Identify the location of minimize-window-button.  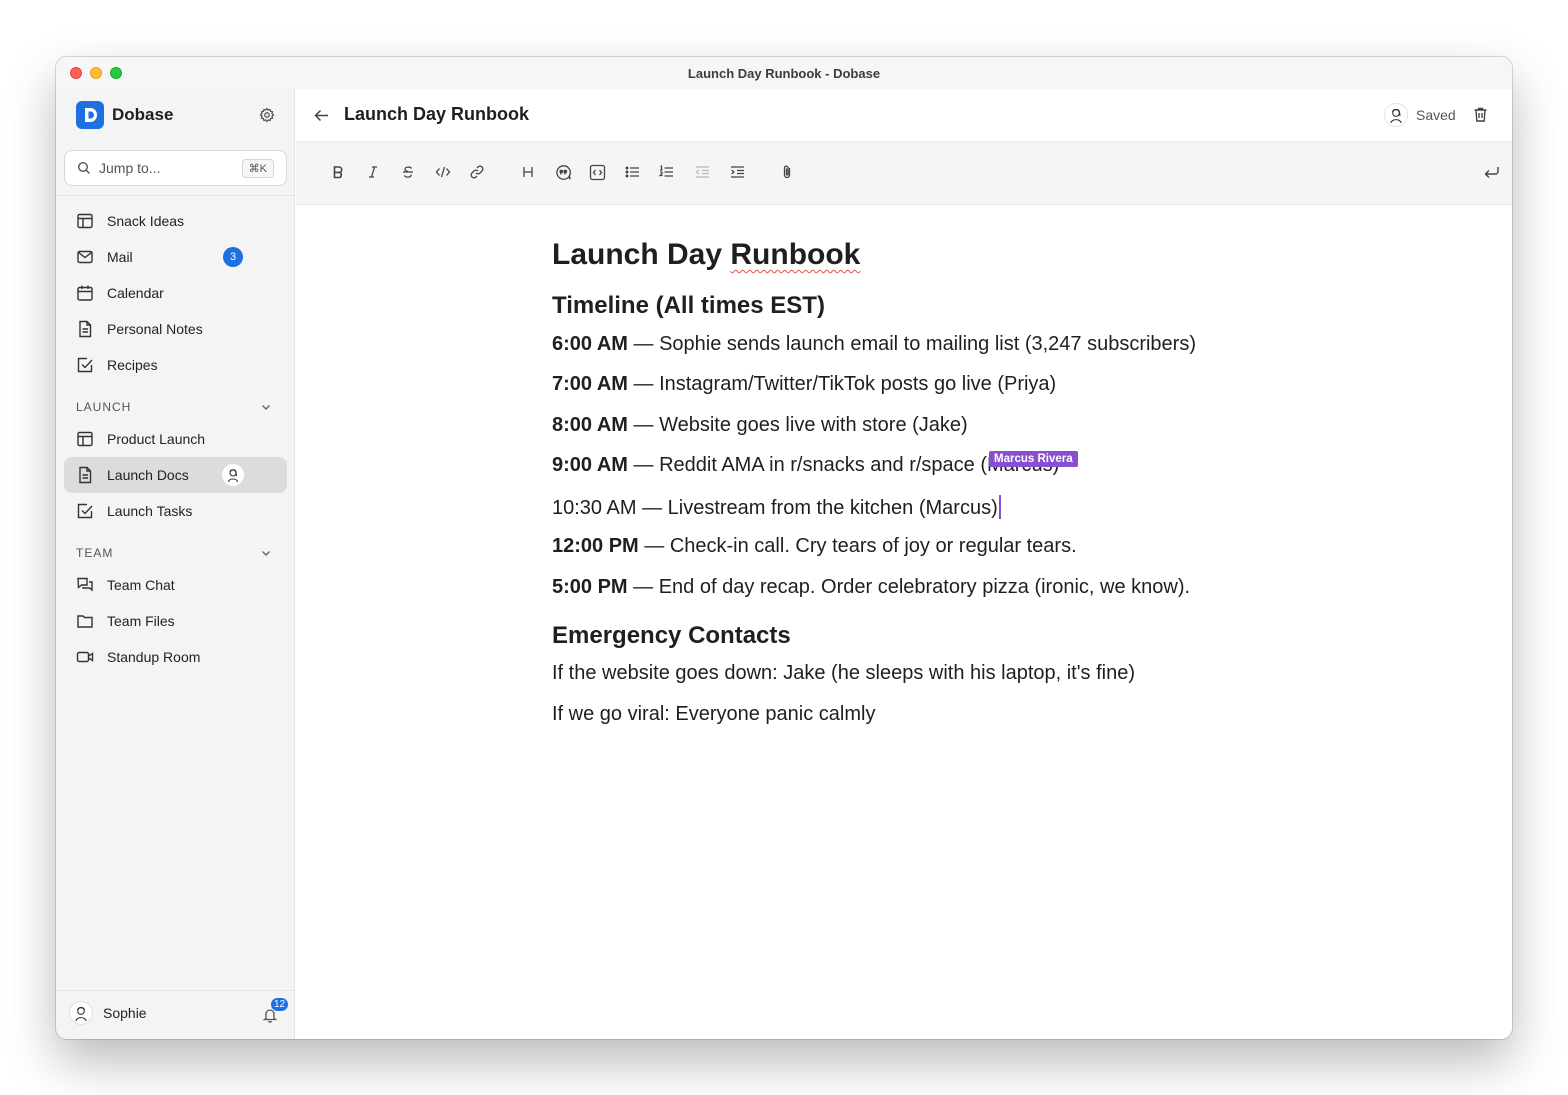
(96, 73).